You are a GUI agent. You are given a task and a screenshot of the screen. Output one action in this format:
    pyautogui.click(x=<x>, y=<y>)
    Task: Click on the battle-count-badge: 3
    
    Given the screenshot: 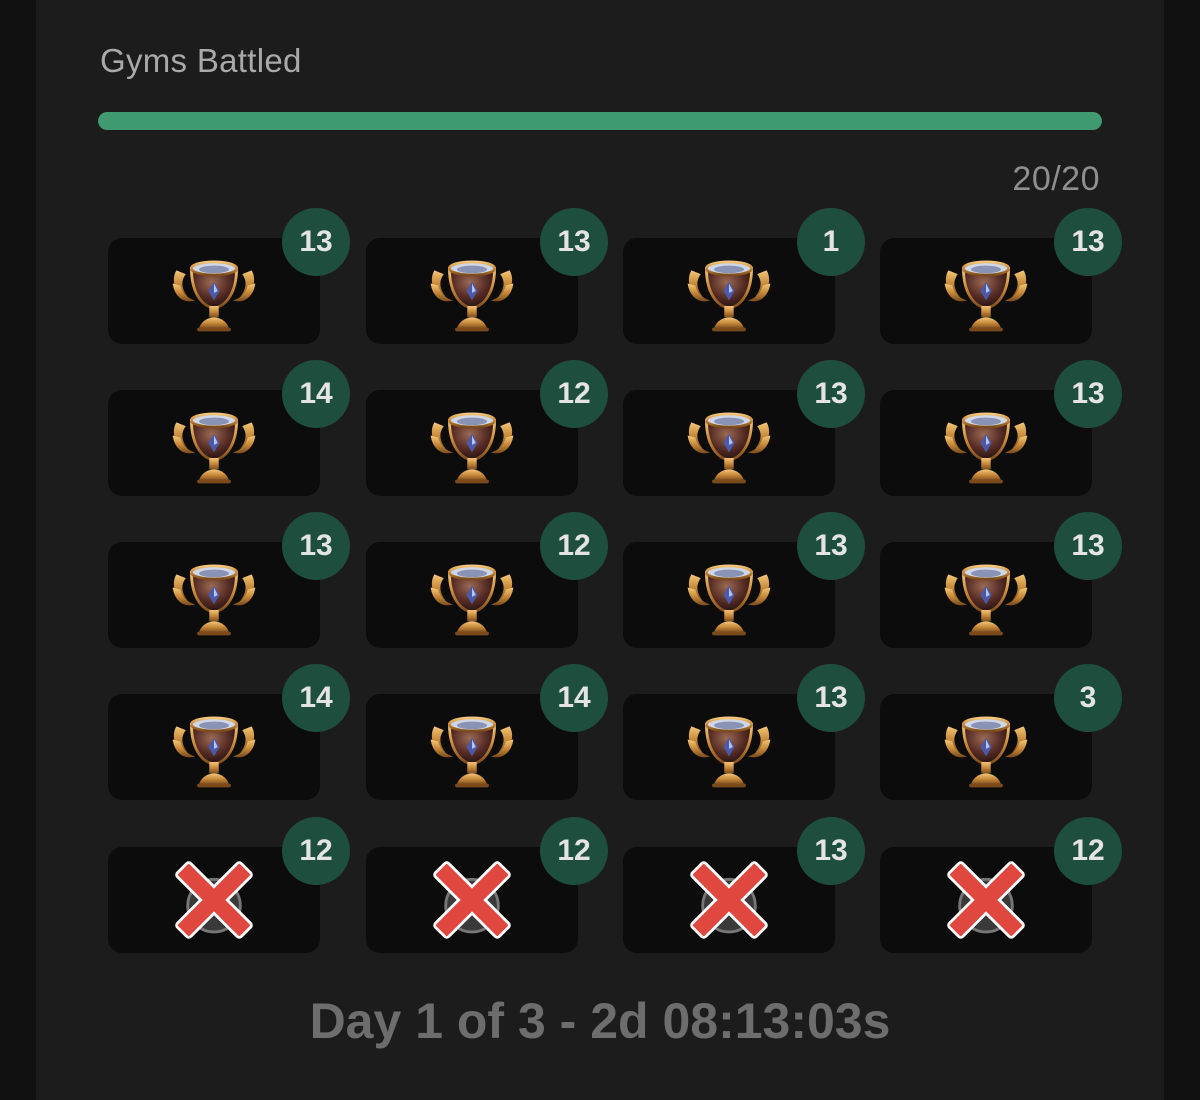 What is the action you would take?
    pyautogui.click(x=1088, y=698)
    